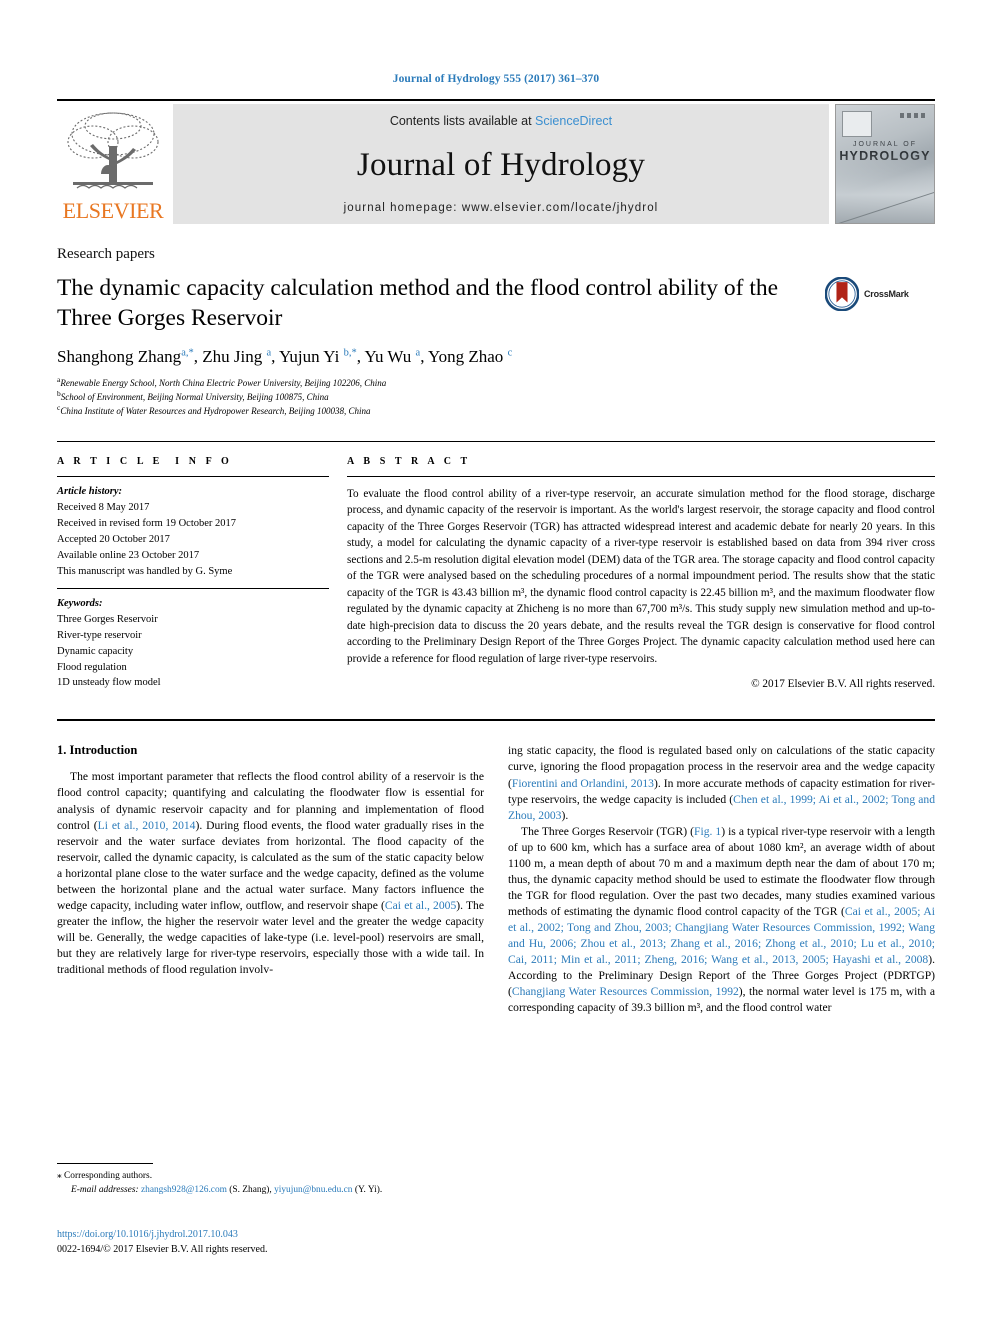  What do you see at coordinates (128, 555) in the screenshot?
I see `history-item: Available online 23 October 2017` at bounding box center [128, 555].